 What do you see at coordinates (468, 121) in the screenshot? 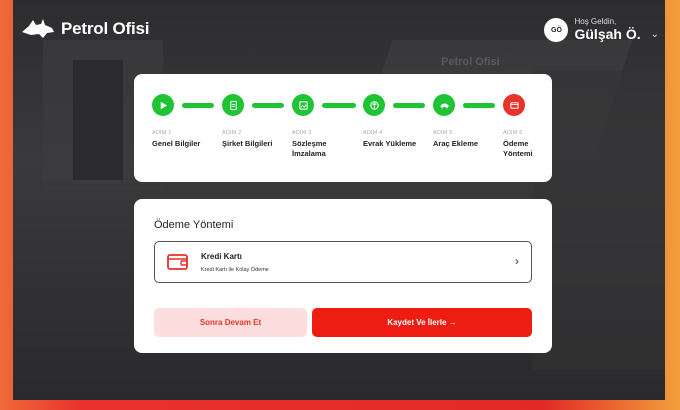
I see `step-5: ADIM 5 Araç Ekleme` at bounding box center [468, 121].